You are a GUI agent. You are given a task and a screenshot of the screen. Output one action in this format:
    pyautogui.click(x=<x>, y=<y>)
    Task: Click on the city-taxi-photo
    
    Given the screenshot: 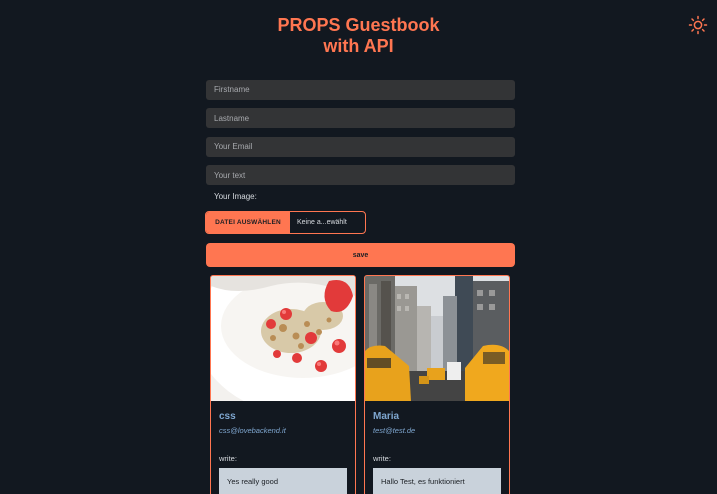 What is the action you would take?
    pyautogui.click(x=437, y=338)
    